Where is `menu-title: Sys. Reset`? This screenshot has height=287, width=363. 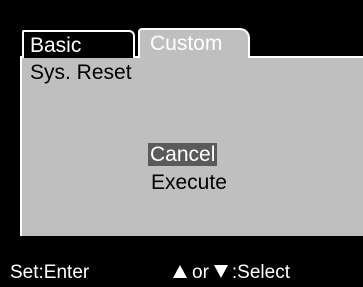 menu-title: Sys. Reset is located at coordinates (81, 72).